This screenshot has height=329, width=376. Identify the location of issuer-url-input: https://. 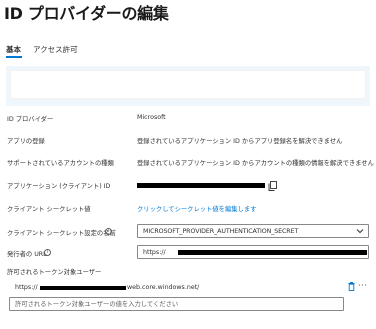
(253, 252).